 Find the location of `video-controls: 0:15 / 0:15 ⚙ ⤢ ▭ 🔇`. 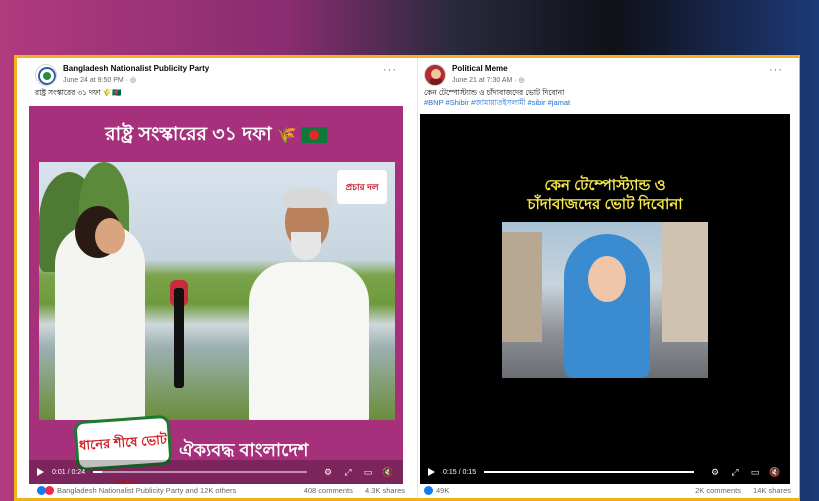

video-controls: 0:15 / 0:15 ⚙ ⤢ ▭ 🔇 is located at coordinates (605, 472).